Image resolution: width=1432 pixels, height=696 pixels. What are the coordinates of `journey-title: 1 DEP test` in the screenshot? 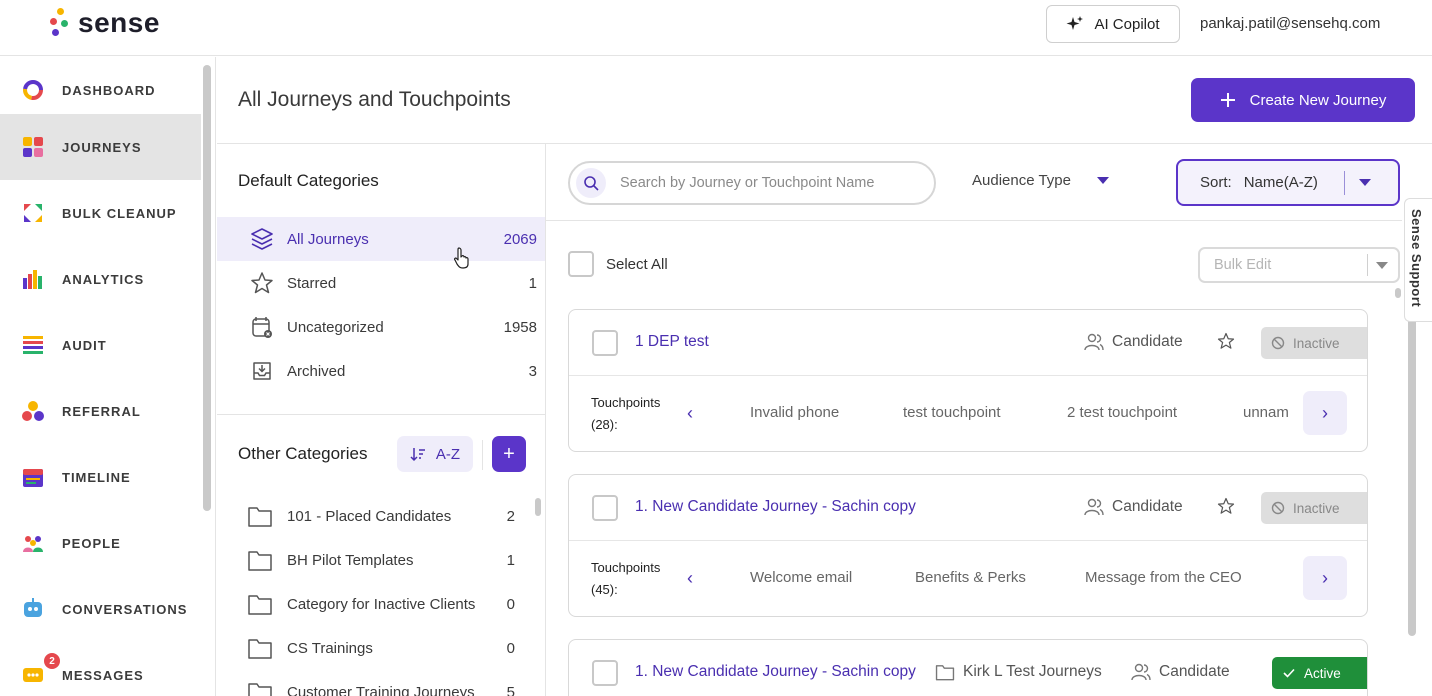 It's located at (672, 342).